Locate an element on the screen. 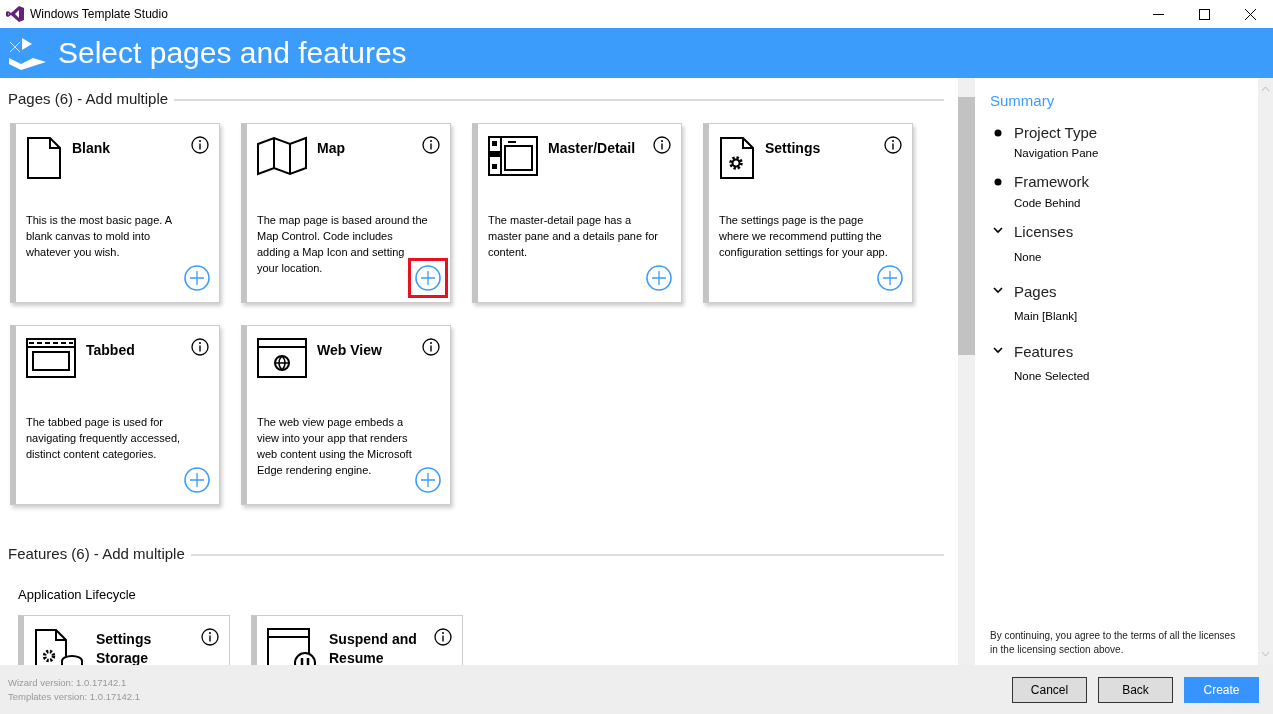 The image size is (1273, 714). version-text: Templates version: 1.0.17142.1 is located at coordinates (74, 696).